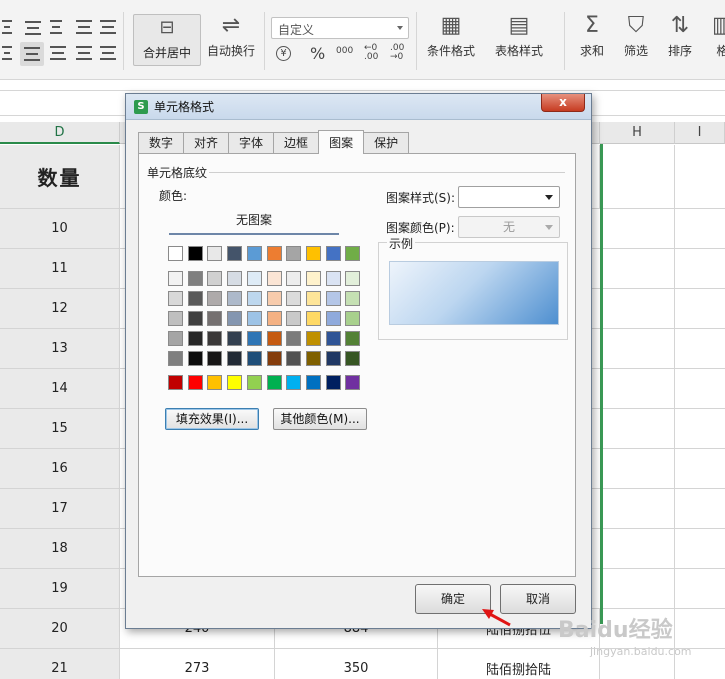  I want to click on align-top-icon, so click(7, 27).